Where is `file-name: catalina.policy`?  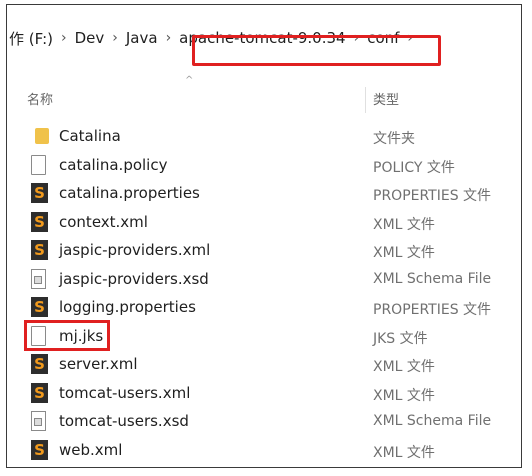 file-name: catalina.policy is located at coordinates (113, 164).